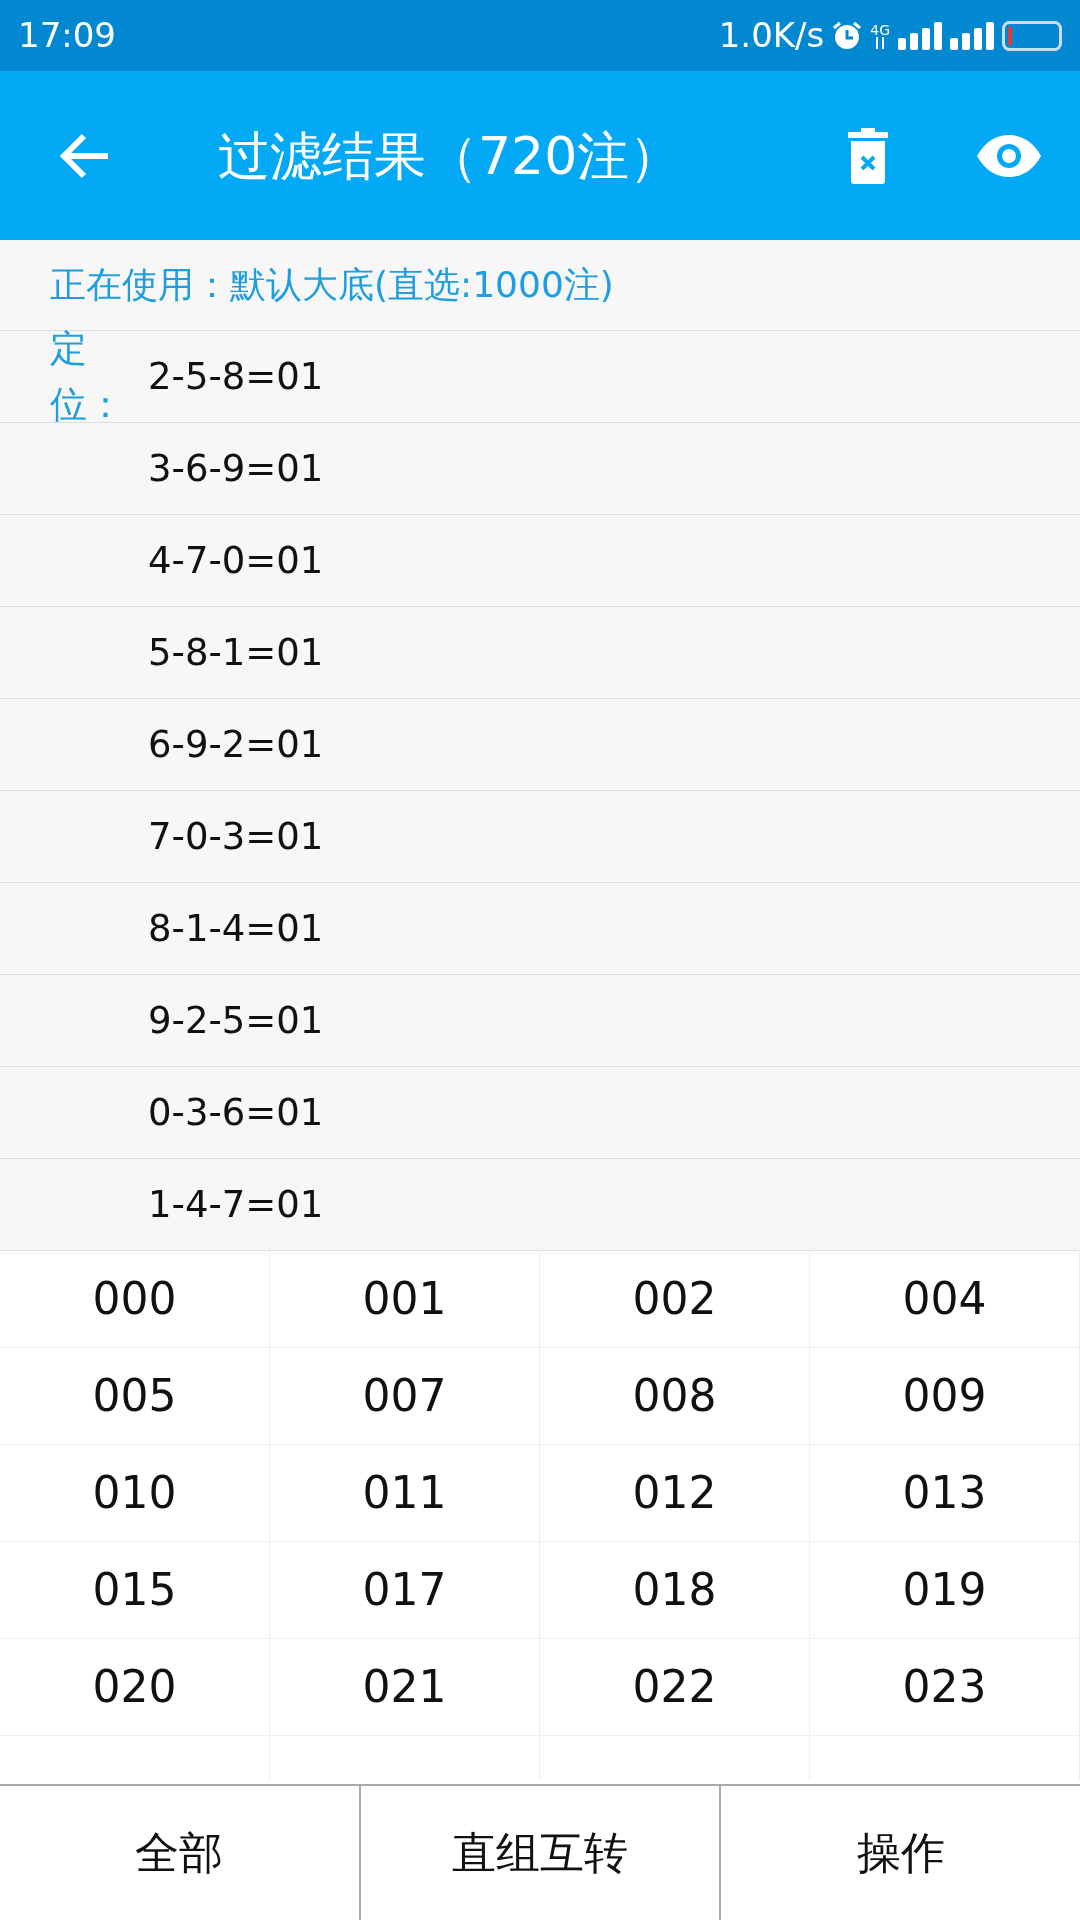 The width and height of the screenshot is (1080, 1920). I want to click on number-cell-text: 019, so click(944, 1590).